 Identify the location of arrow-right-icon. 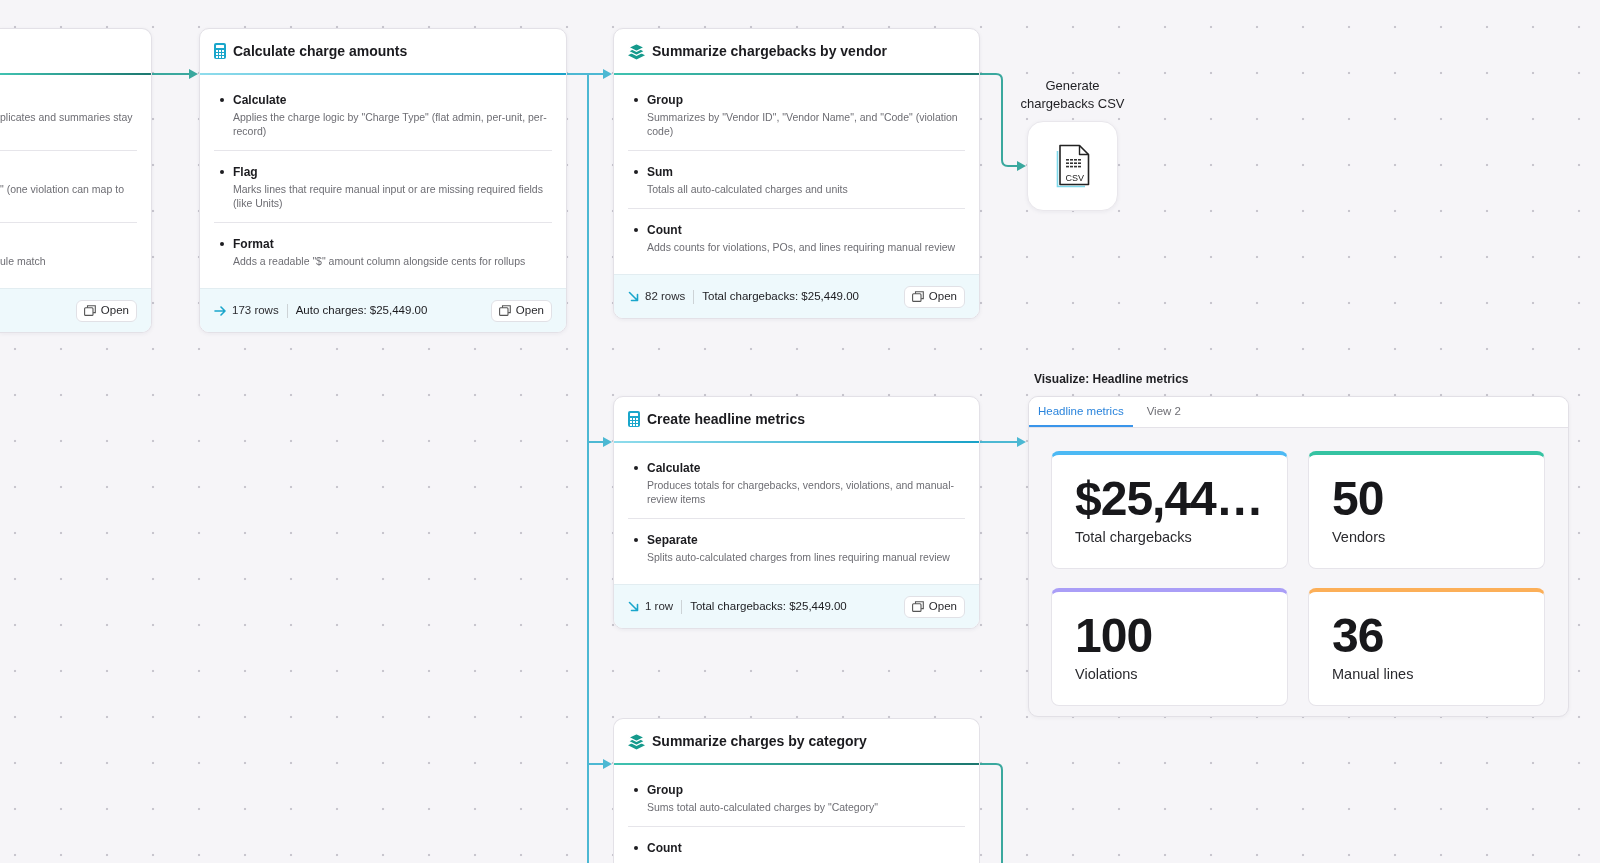
(220, 310).